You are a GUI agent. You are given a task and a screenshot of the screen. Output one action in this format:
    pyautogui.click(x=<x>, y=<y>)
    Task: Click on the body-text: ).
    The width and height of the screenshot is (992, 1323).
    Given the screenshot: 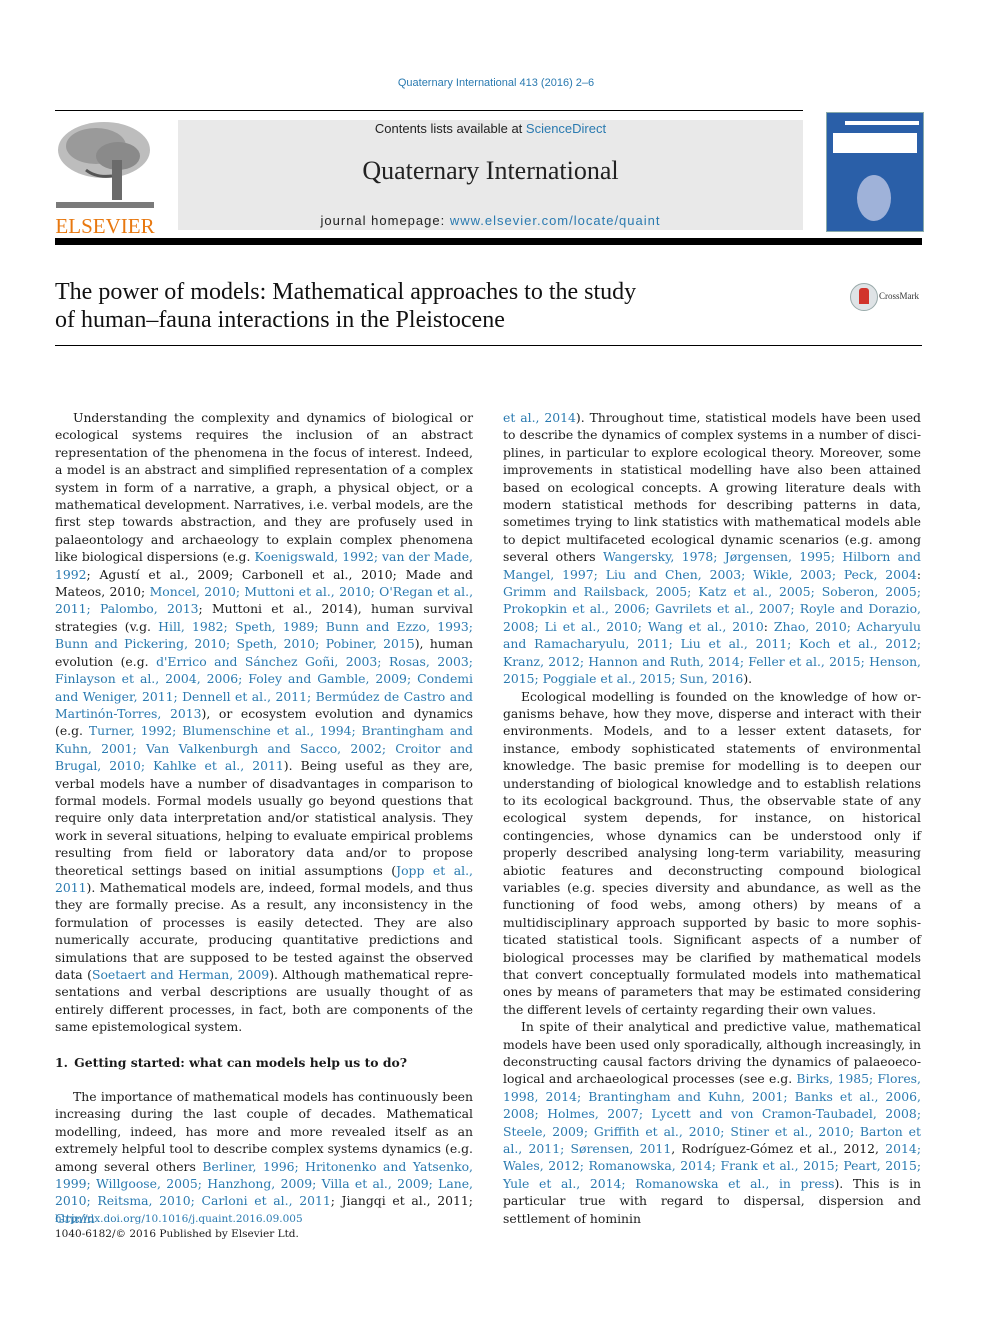 What is the action you would take?
    pyautogui.click(x=748, y=679)
    